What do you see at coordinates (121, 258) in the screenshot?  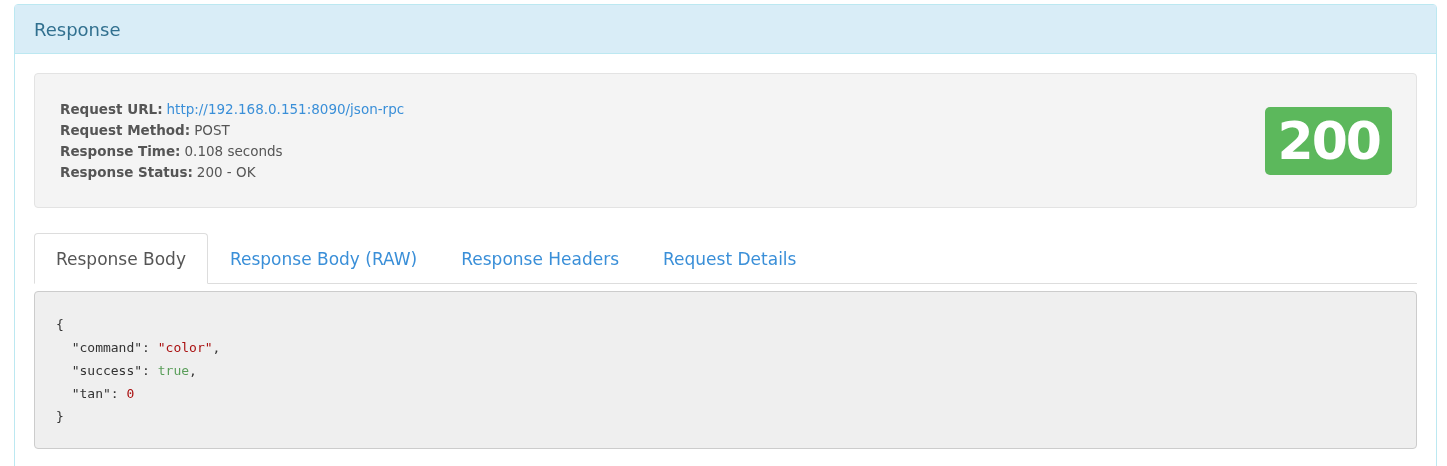 I see `tab: Response Body` at bounding box center [121, 258].